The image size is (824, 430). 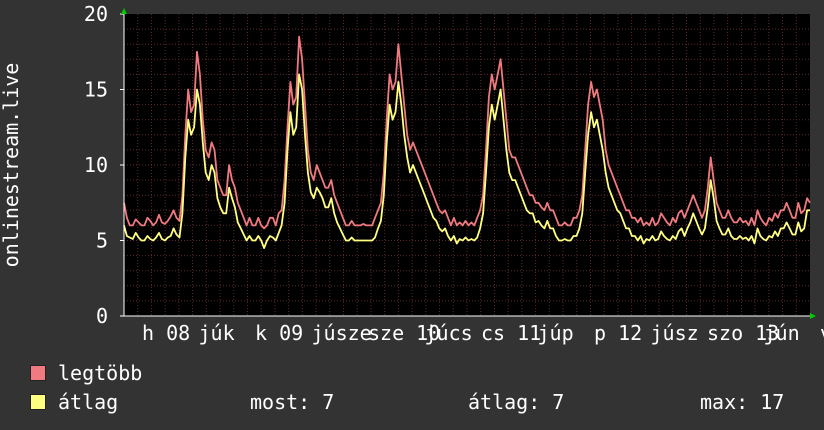 What do you see at coordinates (124, 11) in the screenshot?
I see `y-axis-arrow-icon` at bounding box center [124, 11].